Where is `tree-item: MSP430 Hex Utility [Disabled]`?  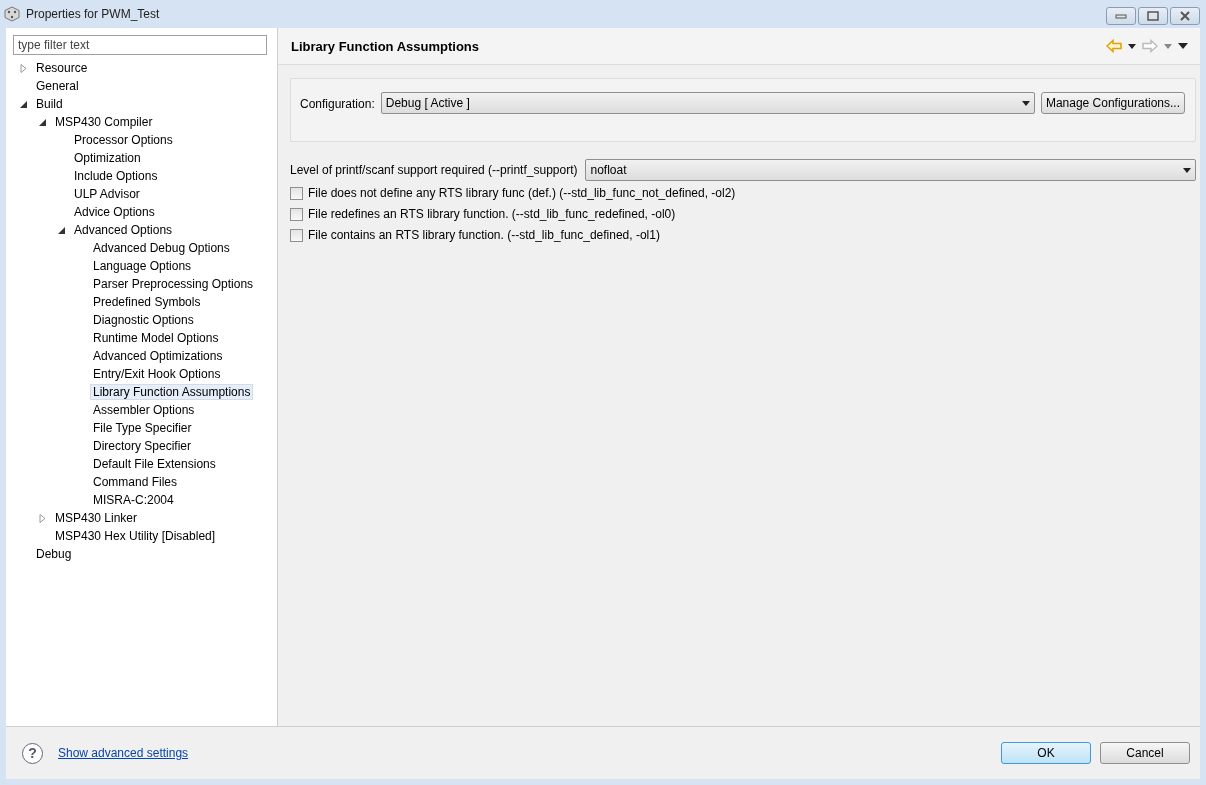
tree-item: MSP430 Hex Utility [Disabled] is located at coordinates (135, 536).